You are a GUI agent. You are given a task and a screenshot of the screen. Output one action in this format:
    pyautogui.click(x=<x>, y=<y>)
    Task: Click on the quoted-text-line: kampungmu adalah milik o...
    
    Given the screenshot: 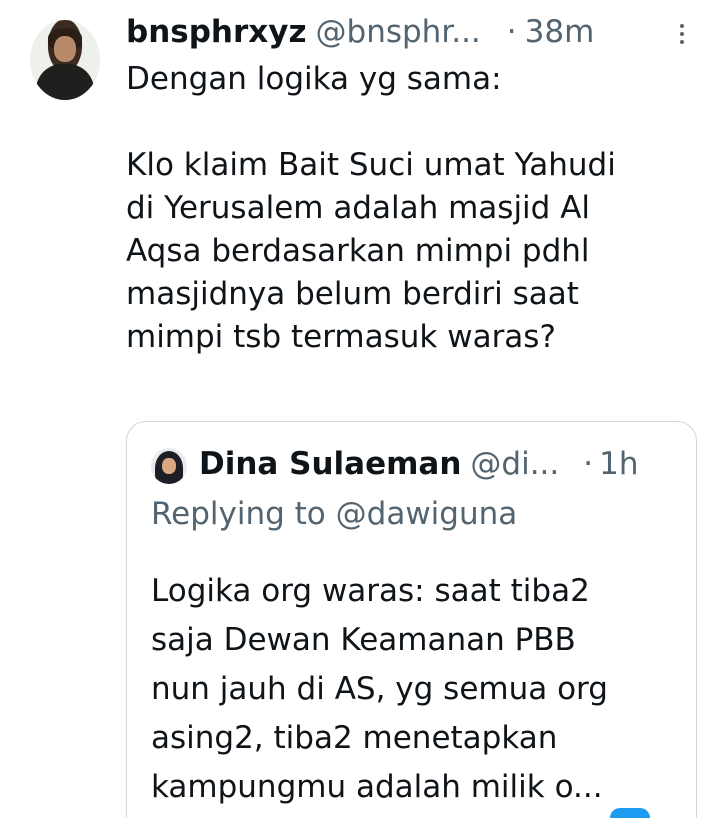 What is the action you would take?
    pyautogui.click(x=377, y=787)
    